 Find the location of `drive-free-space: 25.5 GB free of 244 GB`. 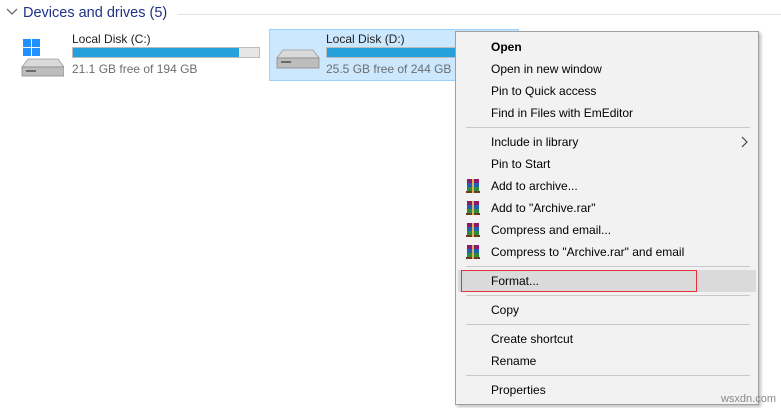

drive-free-space: 25.5 GB free of 244 GB is located at coordinates (389, 69).